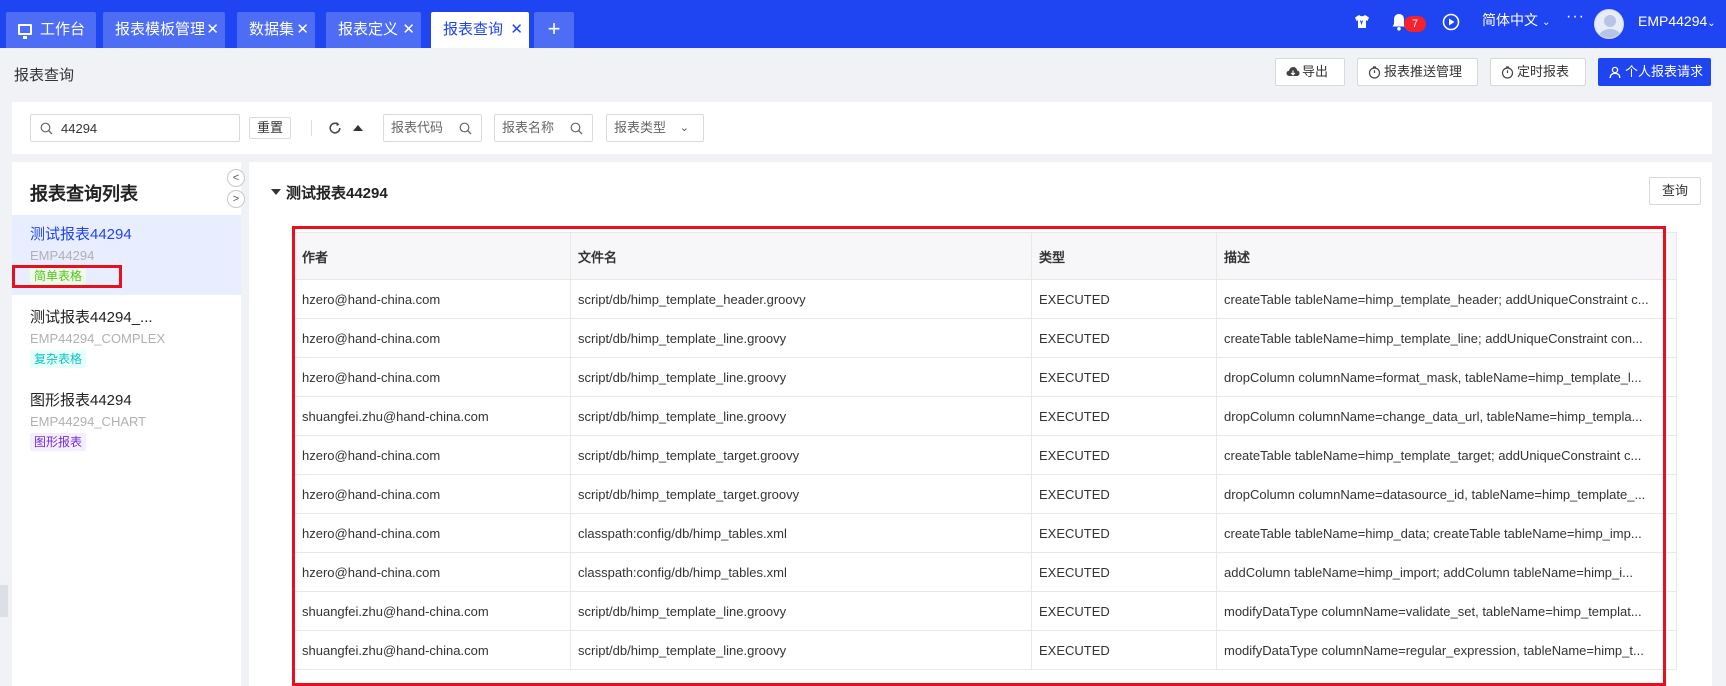 The height and width of the screenshot is (686, 1726). What do you see at coordinates (358, 128) in the screenshot?
I see `caret-up-icon` at bounding box center [358, 128].